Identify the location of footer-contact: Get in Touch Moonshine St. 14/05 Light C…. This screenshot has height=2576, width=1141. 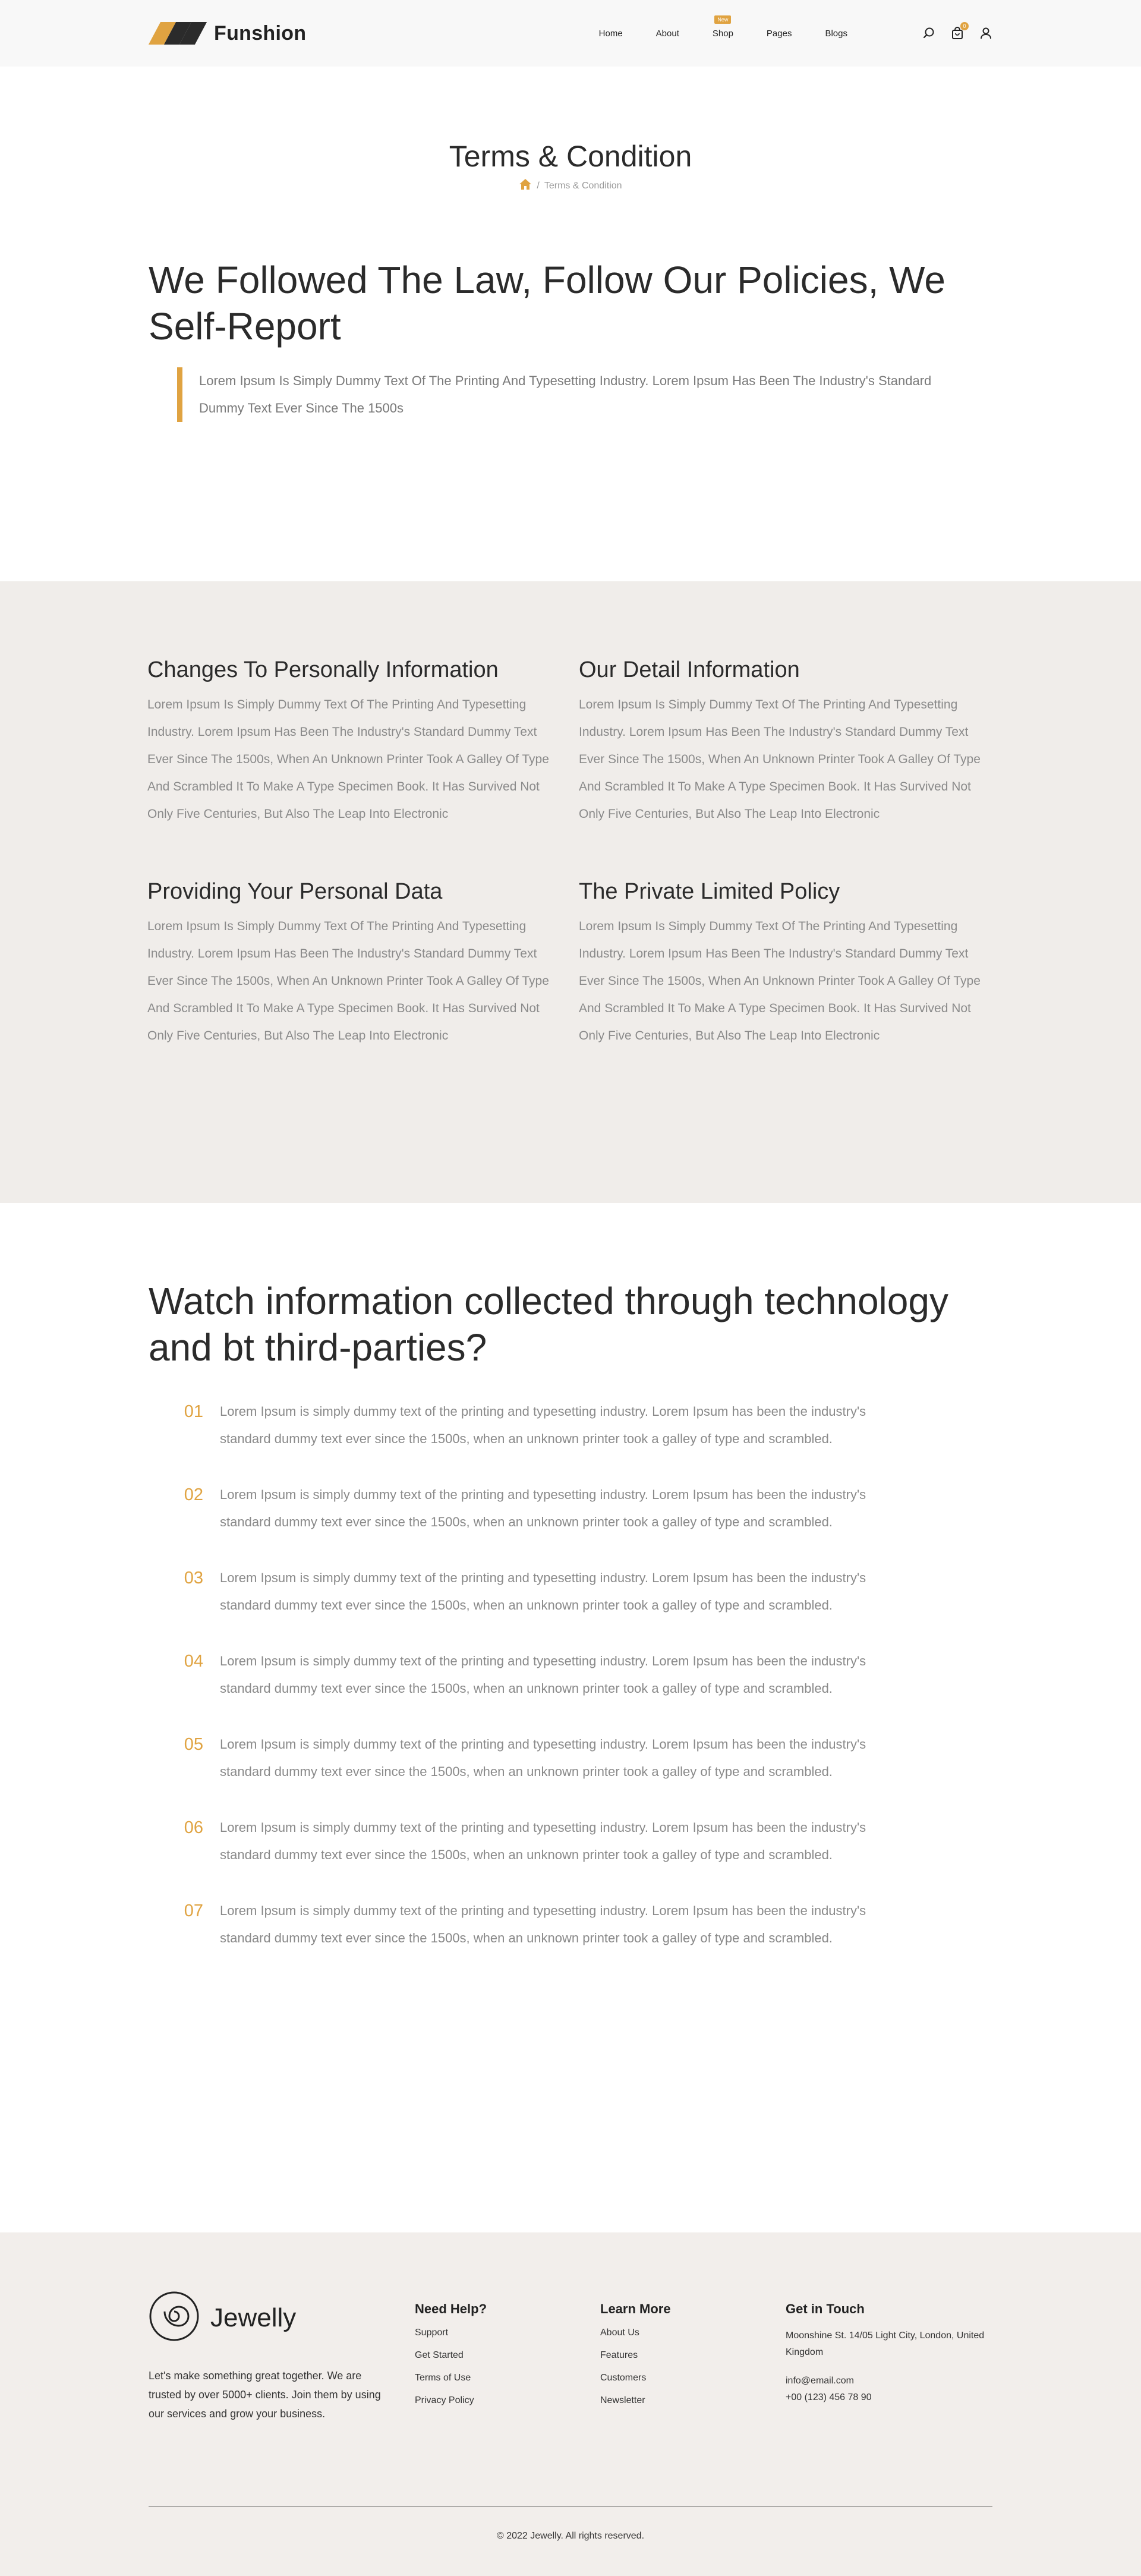
(889, 2357).